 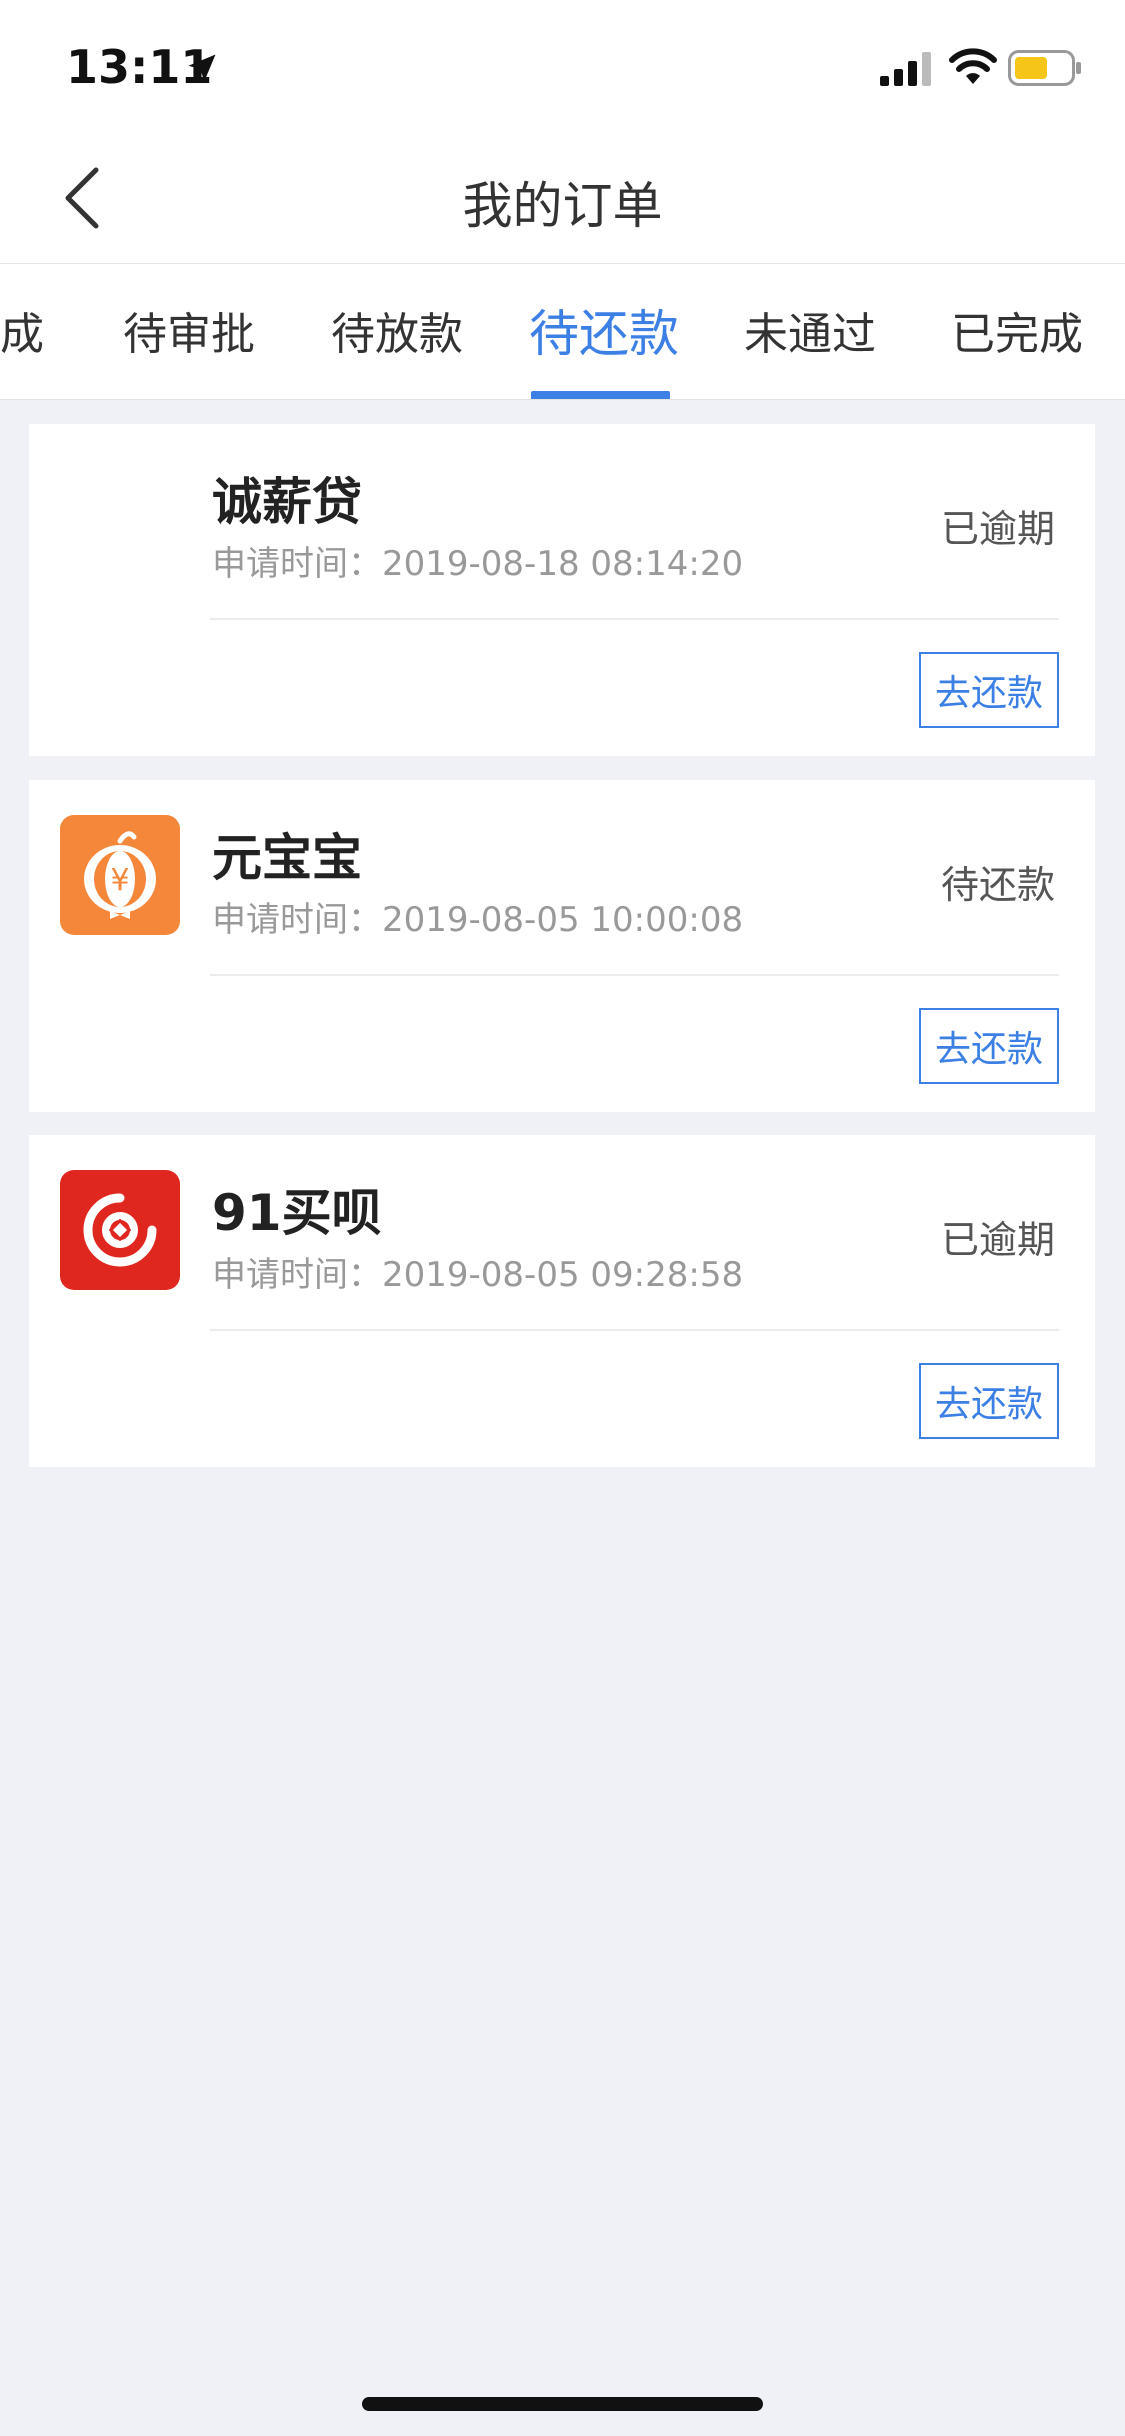 What do you see at coordinates (1017, 330) in the screenshot?
I see `tab-completed: 已完成` at bounding box center [1017, 330].